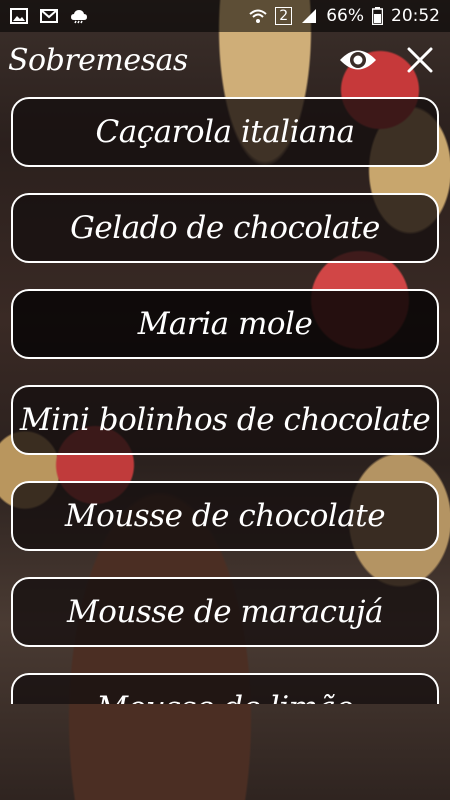 The width and height of the screenshot is (450, 800). I want to click on battery-icon, so click(377, 16).